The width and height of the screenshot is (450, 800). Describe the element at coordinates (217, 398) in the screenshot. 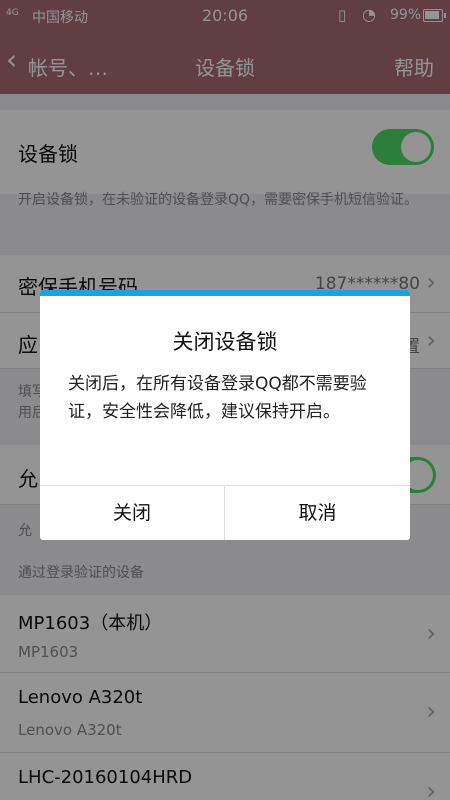

I see `dialog-message: 关闭后，在所有设备登录QQ都不需要验证，安全性会降低，建议保持开启。` at that location.